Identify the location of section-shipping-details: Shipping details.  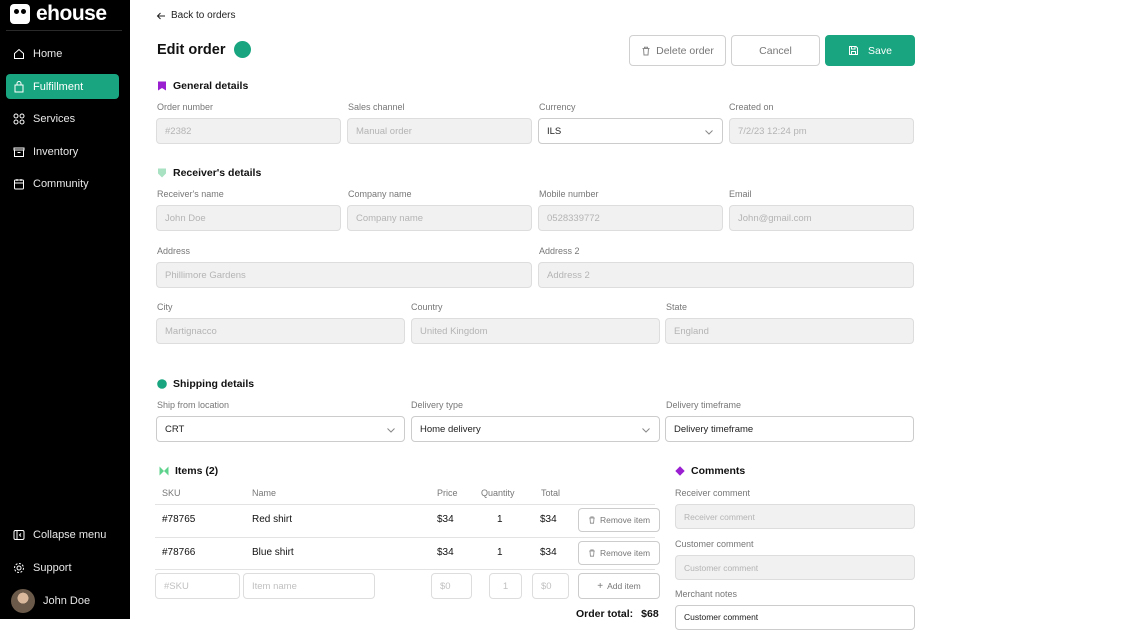
(205, 384).